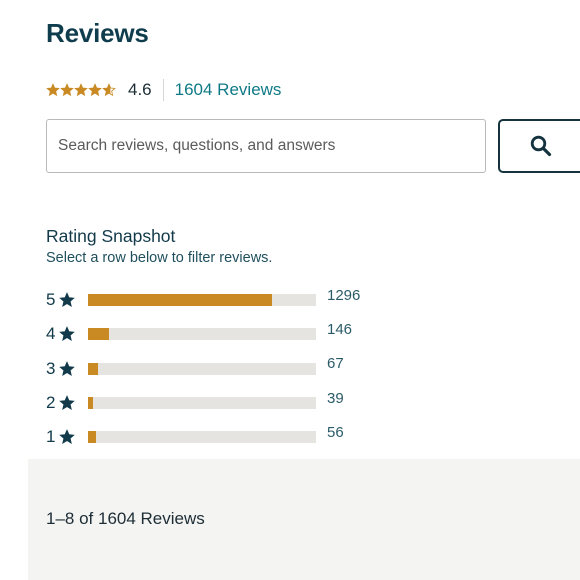  I want to click on rating-row-4-star: 4 146, so click(216, 334).